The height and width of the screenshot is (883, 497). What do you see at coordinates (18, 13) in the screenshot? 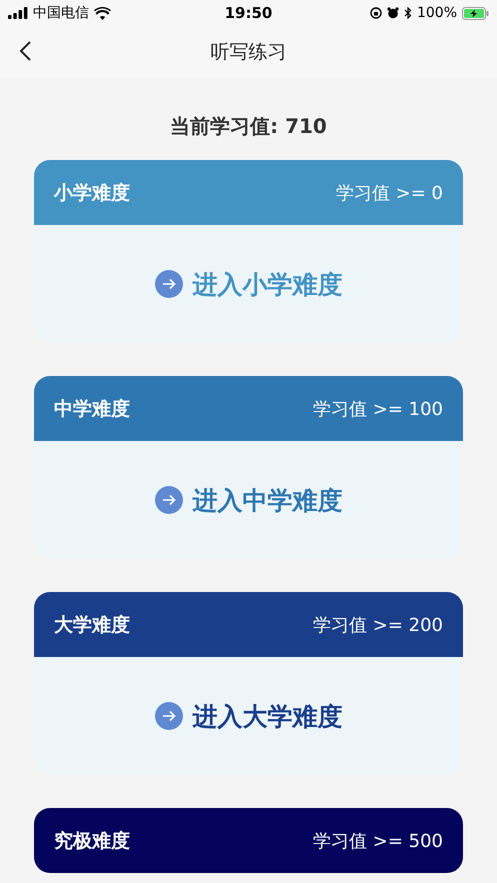
I see `signal-icon` at bounding box center [18, 13].